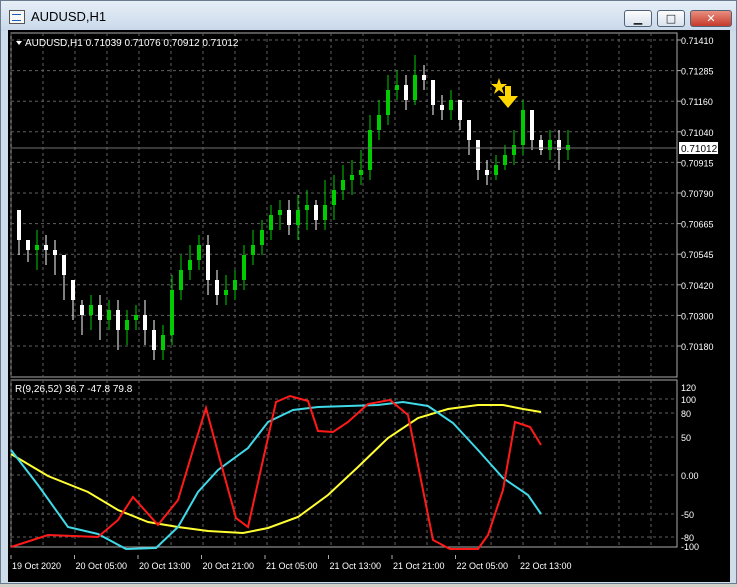 This screenshot has height=587, width=737. Describe the element at coordinates (686, 414) in the screenshot. I see `indicator-tick-label: 80` at that location.